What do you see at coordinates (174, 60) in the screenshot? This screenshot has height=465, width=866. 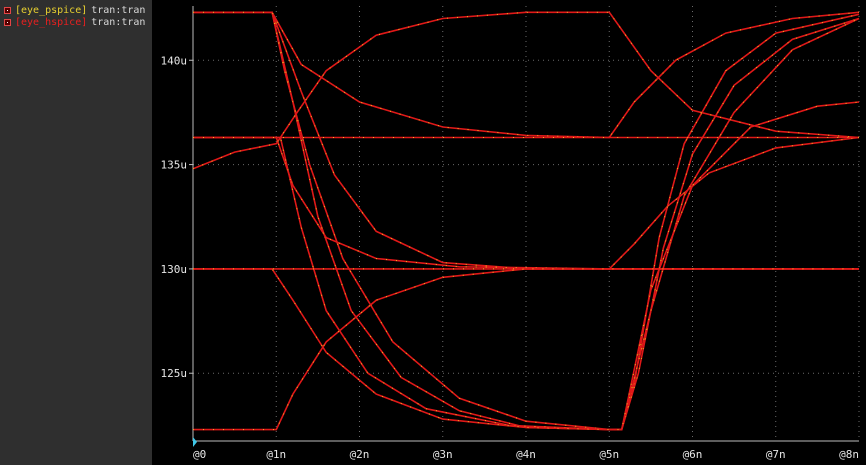 I see `y-tick-label: 140u` at bounding box center [174, 60].